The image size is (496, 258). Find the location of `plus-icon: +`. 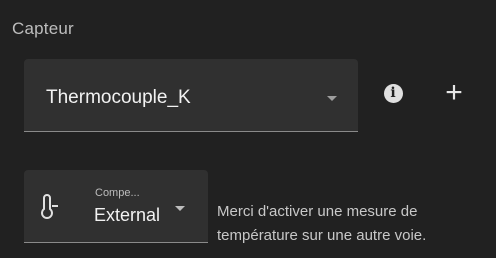

plus-icon: + is located at coordinates (454, 92).